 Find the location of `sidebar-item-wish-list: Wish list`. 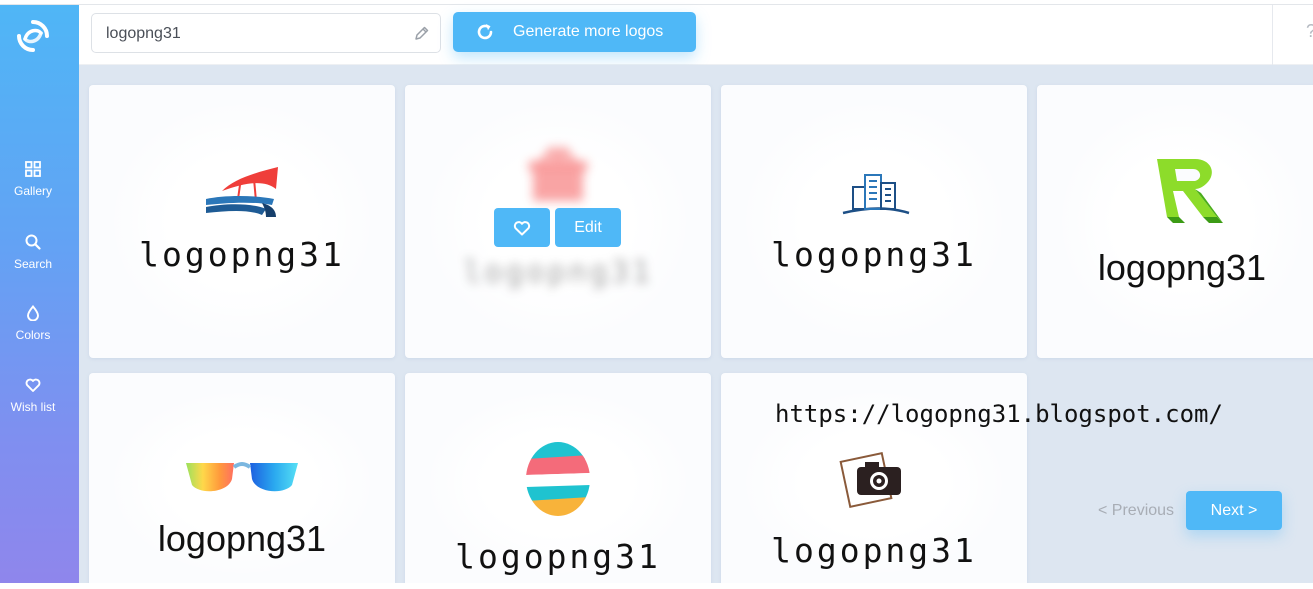

sidebar-item-wish-list: Wish list is located at coordinates (33, 396).